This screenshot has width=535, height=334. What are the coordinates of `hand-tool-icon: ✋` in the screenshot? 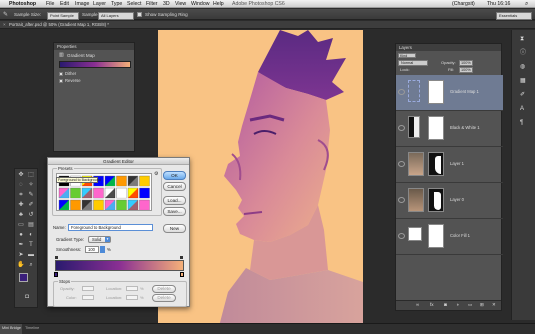 It's located at (21, 265).